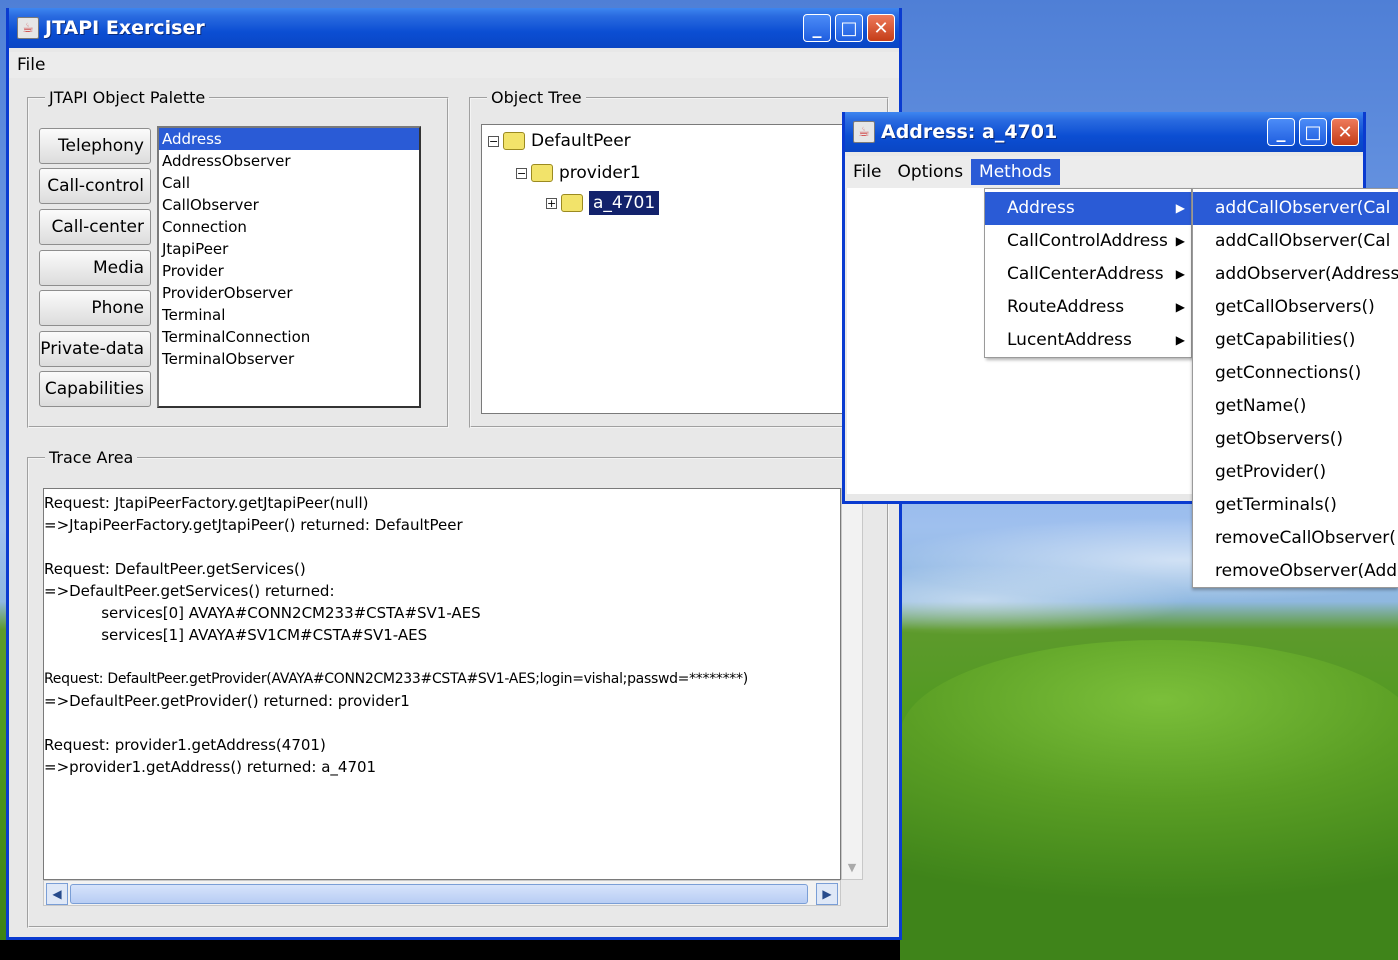 The width and height of the screenshot is (1398, 960). Describe the element at coordinates (1088, 208) in the screenshot. I see `menu-item-address: Address ▶` at that location.